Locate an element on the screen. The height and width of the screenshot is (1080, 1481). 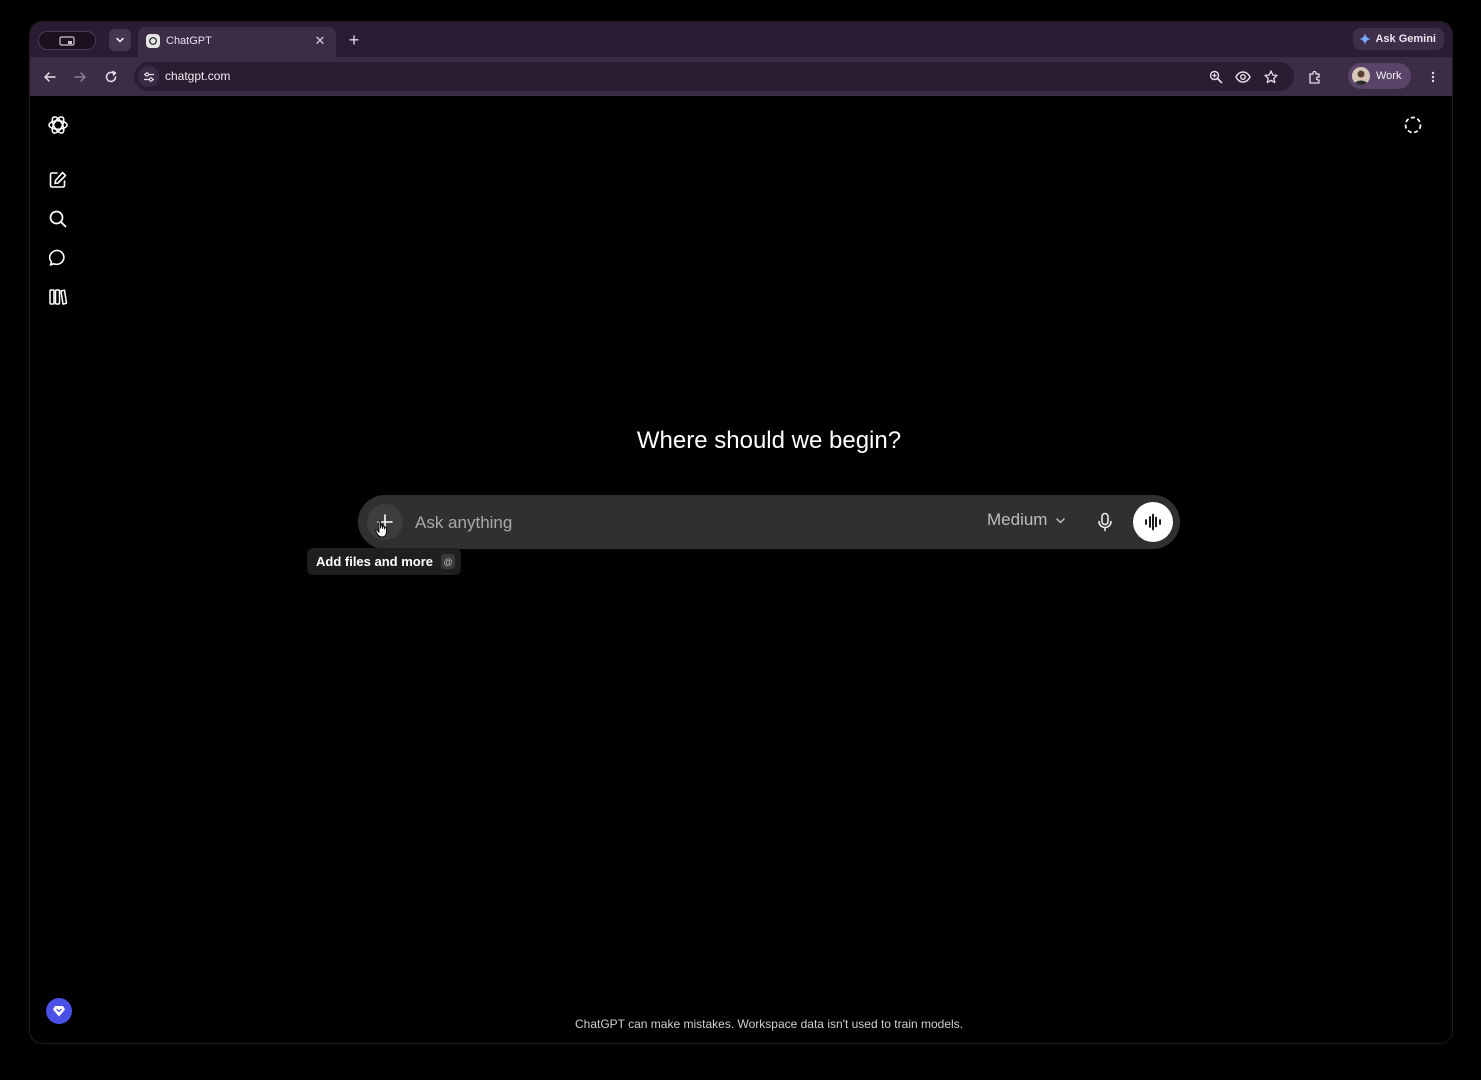
composer: Medium is located at coordinates (769, 522).